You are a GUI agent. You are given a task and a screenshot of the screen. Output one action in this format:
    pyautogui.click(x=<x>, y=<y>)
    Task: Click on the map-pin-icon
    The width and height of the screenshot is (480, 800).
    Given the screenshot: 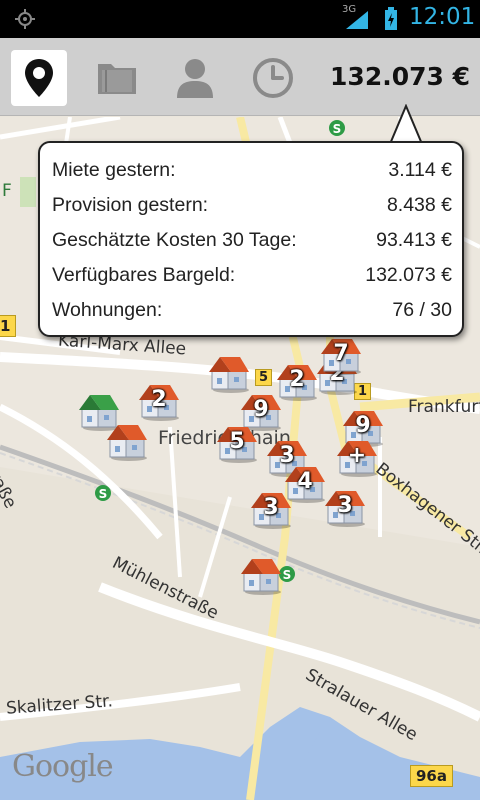 What is the action you would take?
    pyautogui.click(x=39, y=78)
    